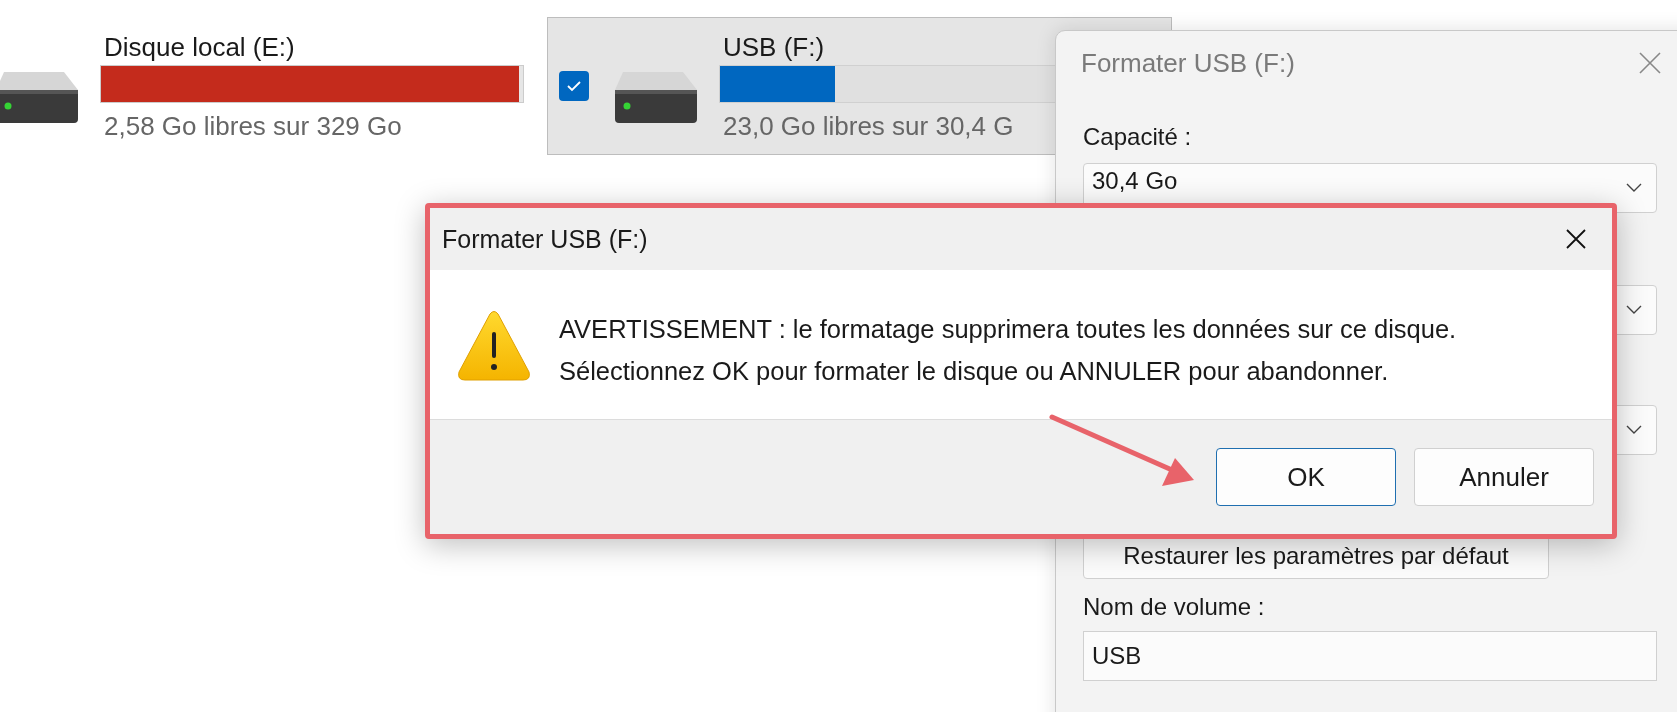  What do you see at coordinates (1370, 656) in the screenshot?
I see `volume-name-field: USB` at bounding box center [1370, 656].